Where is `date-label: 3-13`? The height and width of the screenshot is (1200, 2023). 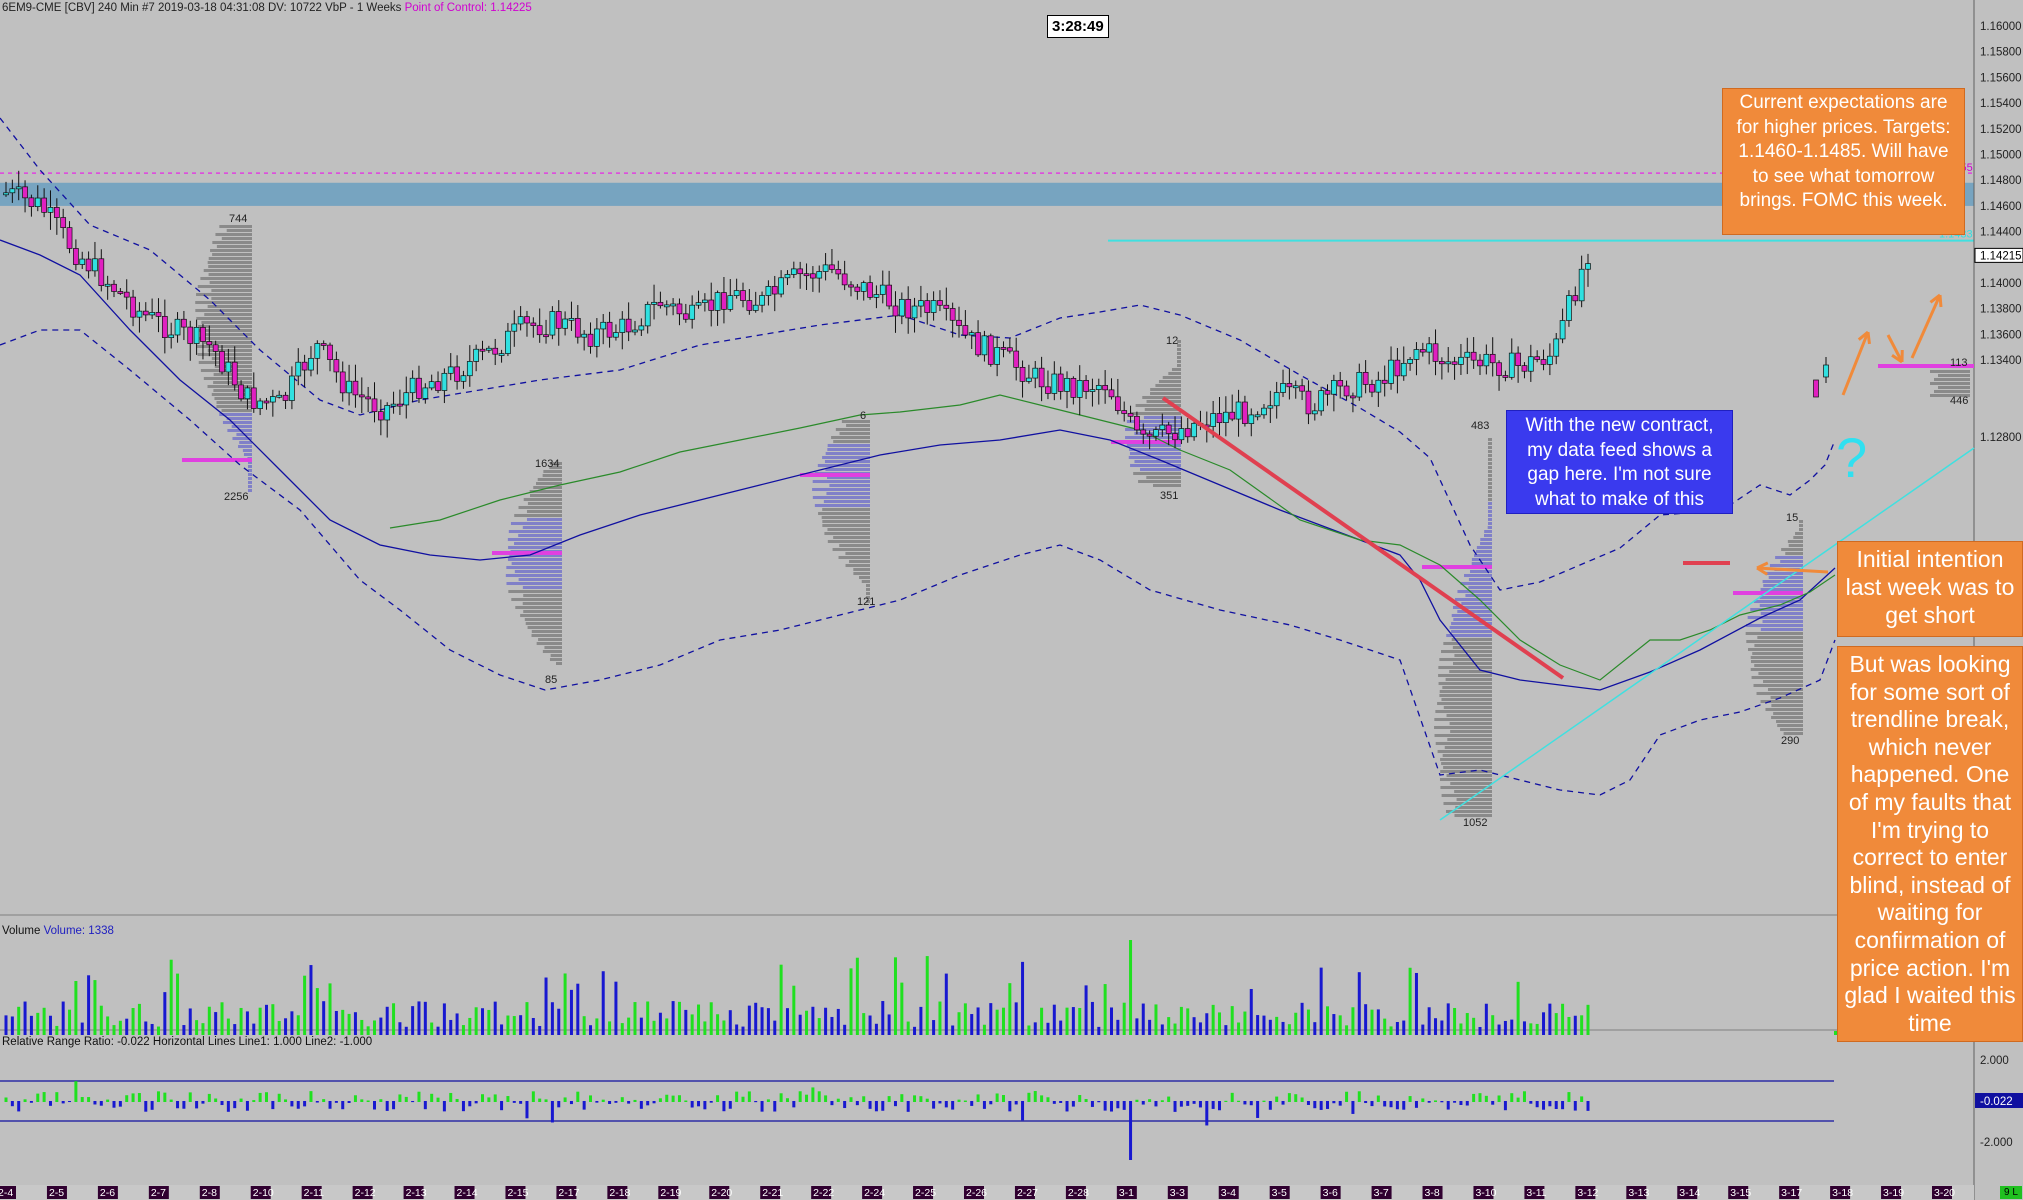
date-label: 3-13 is located at coordinates (1638, 1193).